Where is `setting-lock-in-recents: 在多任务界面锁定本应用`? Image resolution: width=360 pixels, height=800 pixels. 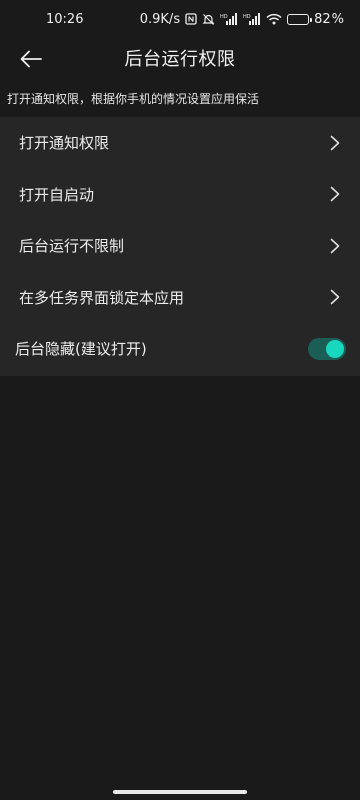
setting-lock-in-recents: 在多任务界面锁定本应用 is located at coordinates (180, 298).